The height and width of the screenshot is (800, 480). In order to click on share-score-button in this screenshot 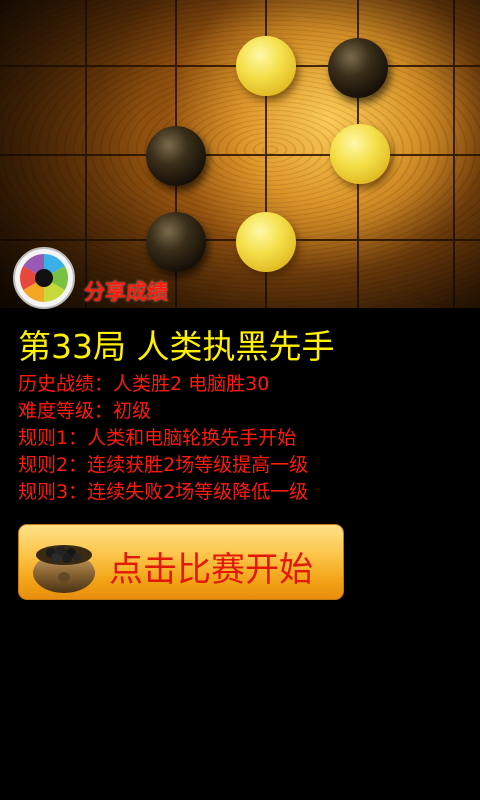, I will do `click(44, 278)`.